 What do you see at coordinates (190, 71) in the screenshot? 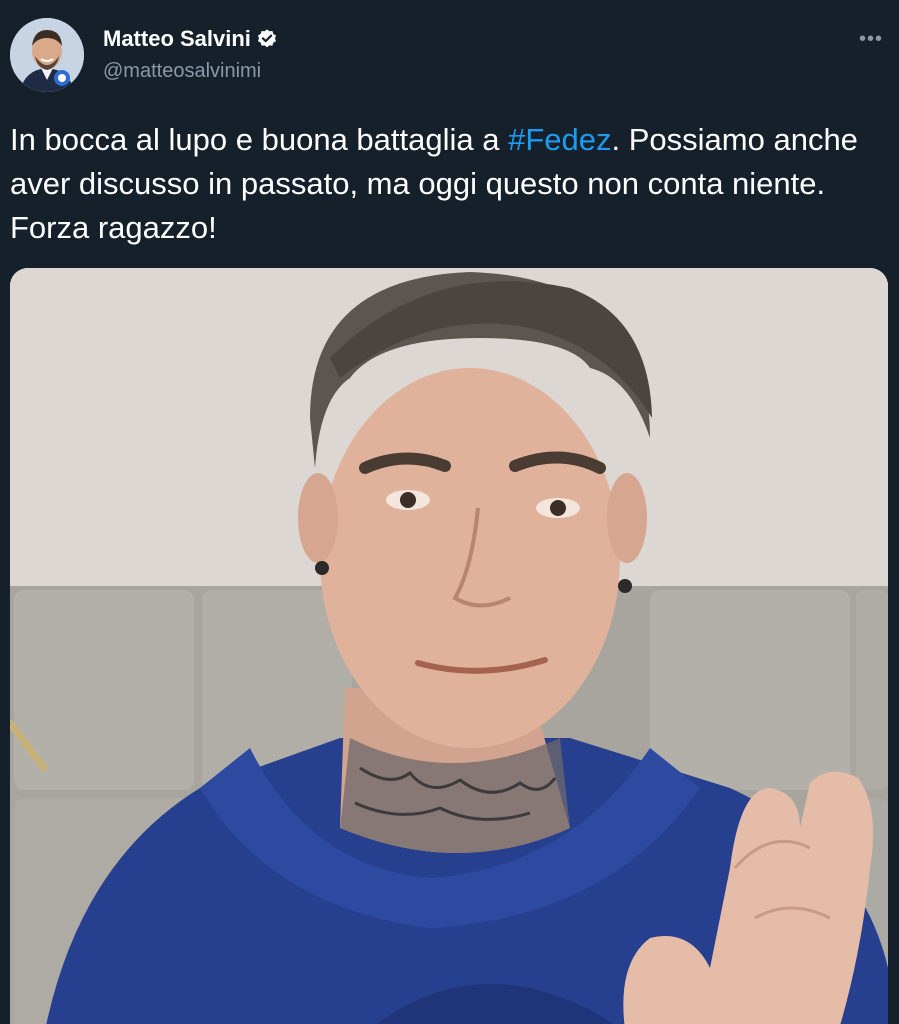
I see `handle: @matteosalvinimi` at bounding box center [190, 71].